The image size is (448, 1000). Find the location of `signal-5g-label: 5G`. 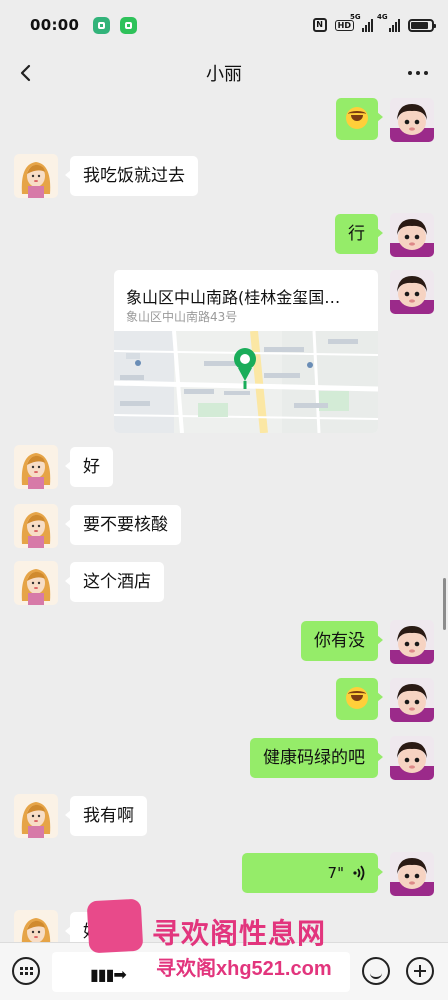

signal-5g-label: 5G is located at coordinates (355, 16).